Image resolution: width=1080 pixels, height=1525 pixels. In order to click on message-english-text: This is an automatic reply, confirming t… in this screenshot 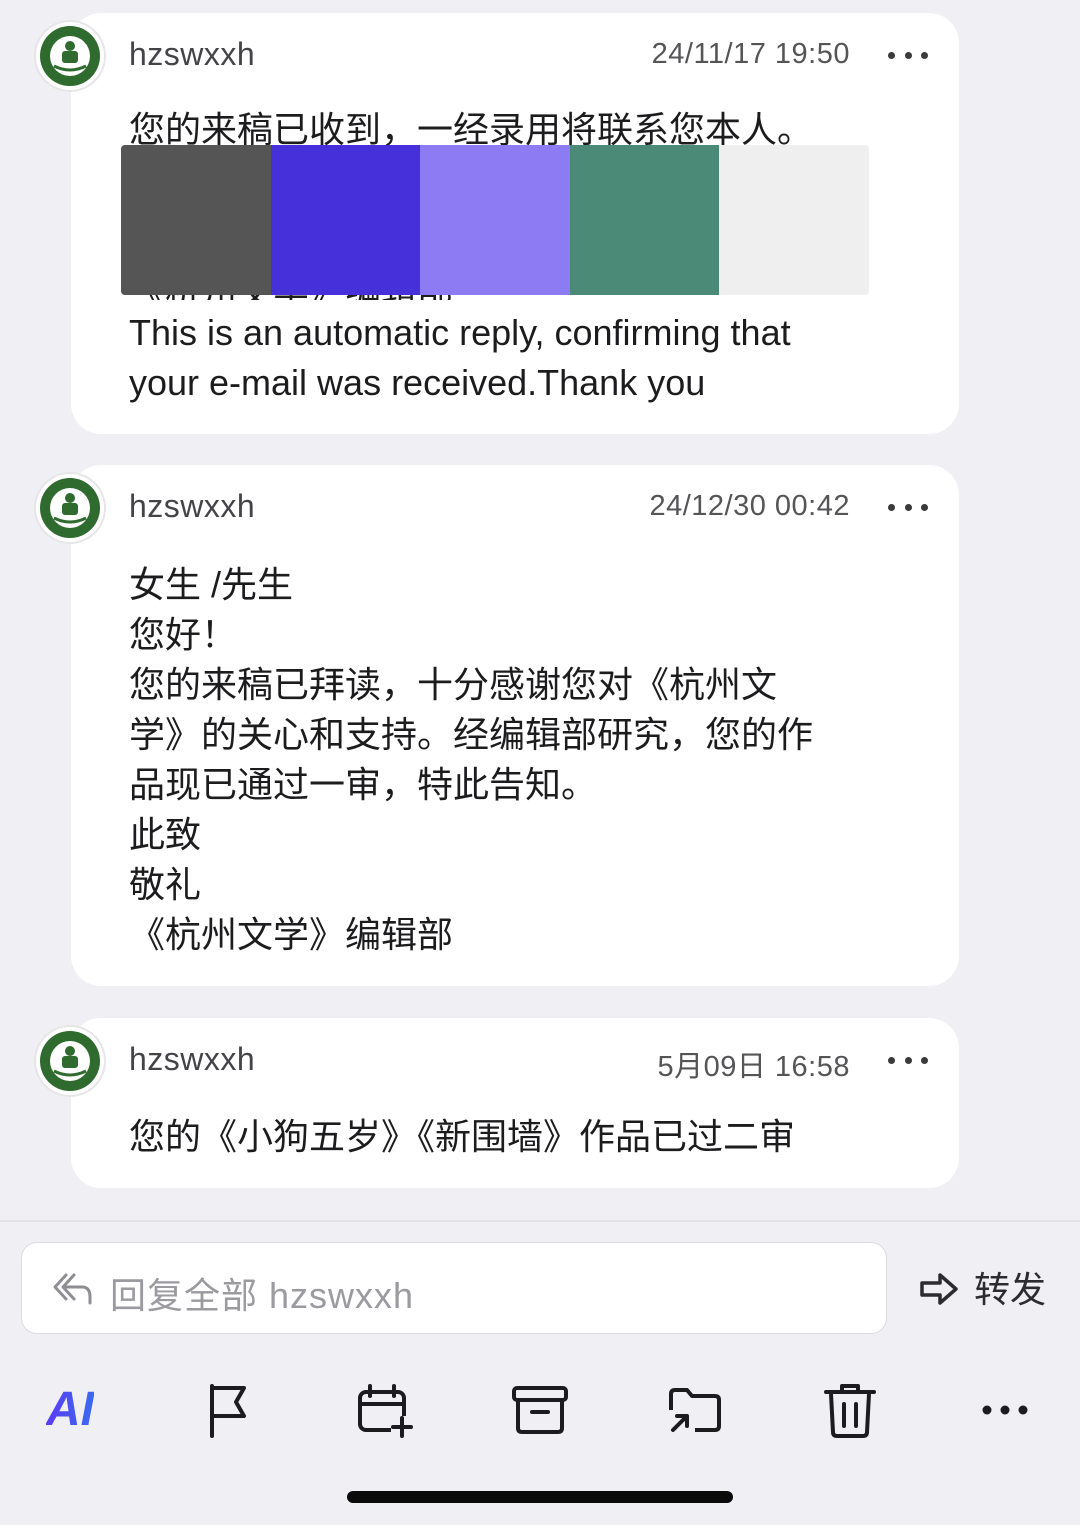, I will do `click(460, 357)`.